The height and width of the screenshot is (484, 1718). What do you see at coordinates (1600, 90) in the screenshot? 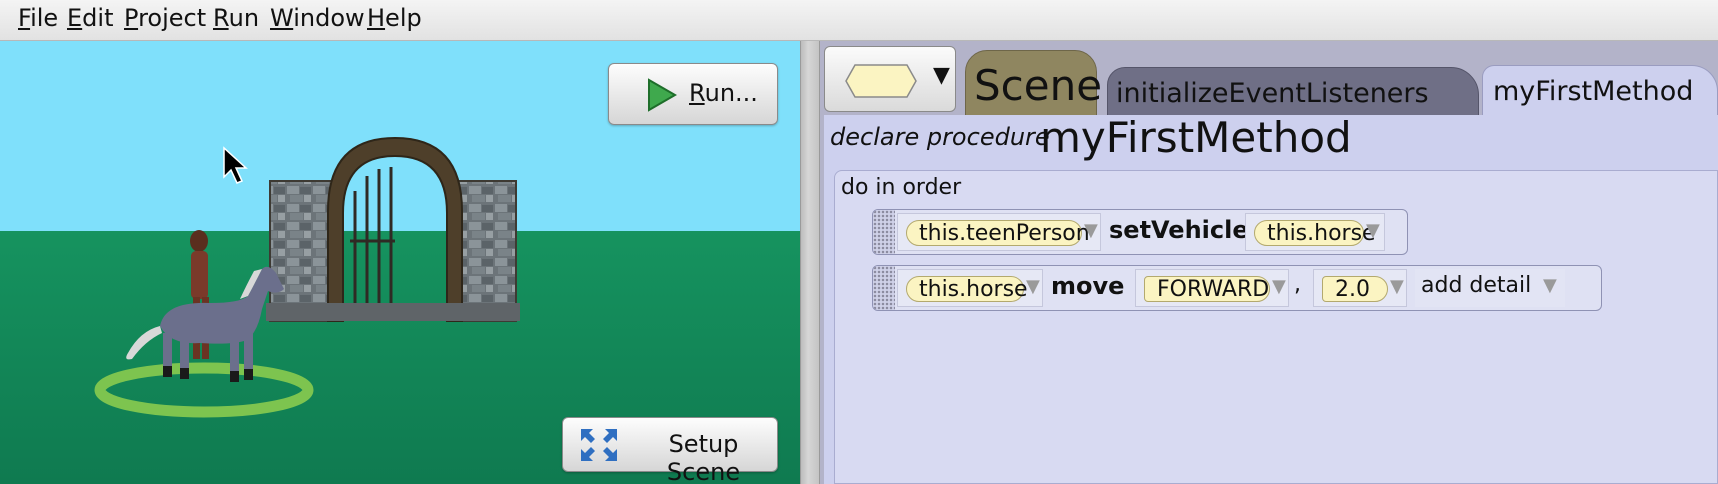
I see `tab-my-first-method: myFirstMethod` at bounding box center [1600, 90].